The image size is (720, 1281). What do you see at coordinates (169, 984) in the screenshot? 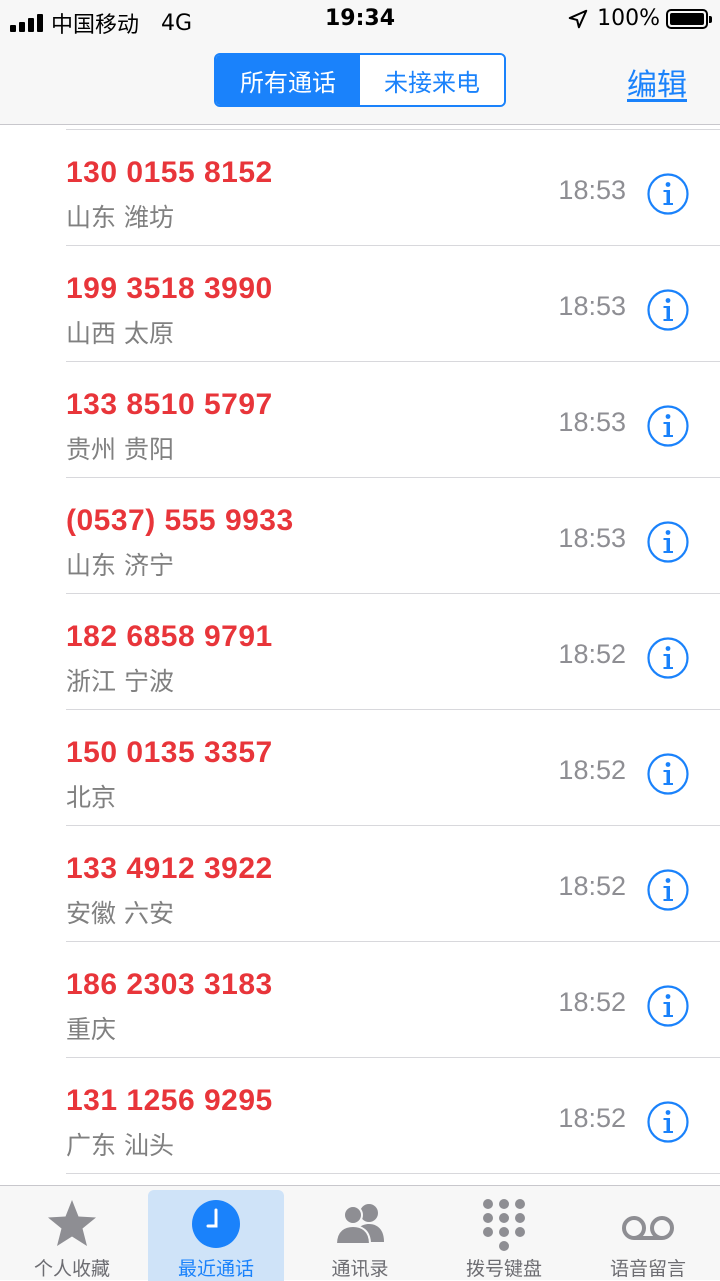
I see `caller-number: 186 2303 3183` at bounding box center [169, 984].